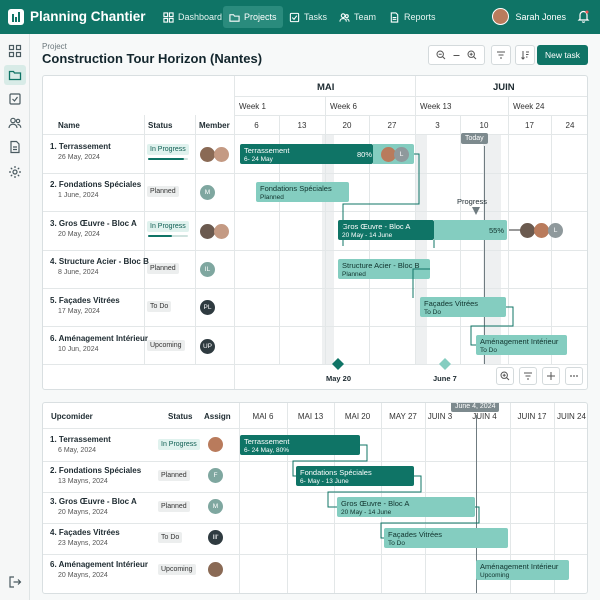 Image resolution: width=600 pixels, height=600 pixels. I want to click on zoom-controls, so click(456, 55).